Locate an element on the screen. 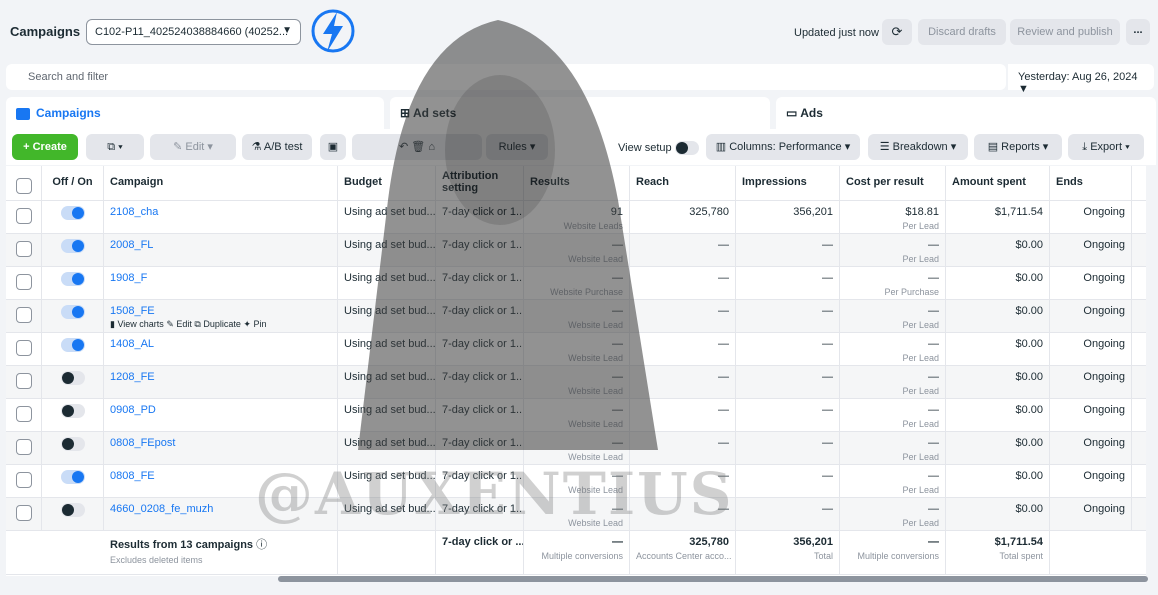 The height and width of the screenshot is (595, 1158). campaign-name-link: 4660_0208_fe_muzh is located at coordinates (161, 509).